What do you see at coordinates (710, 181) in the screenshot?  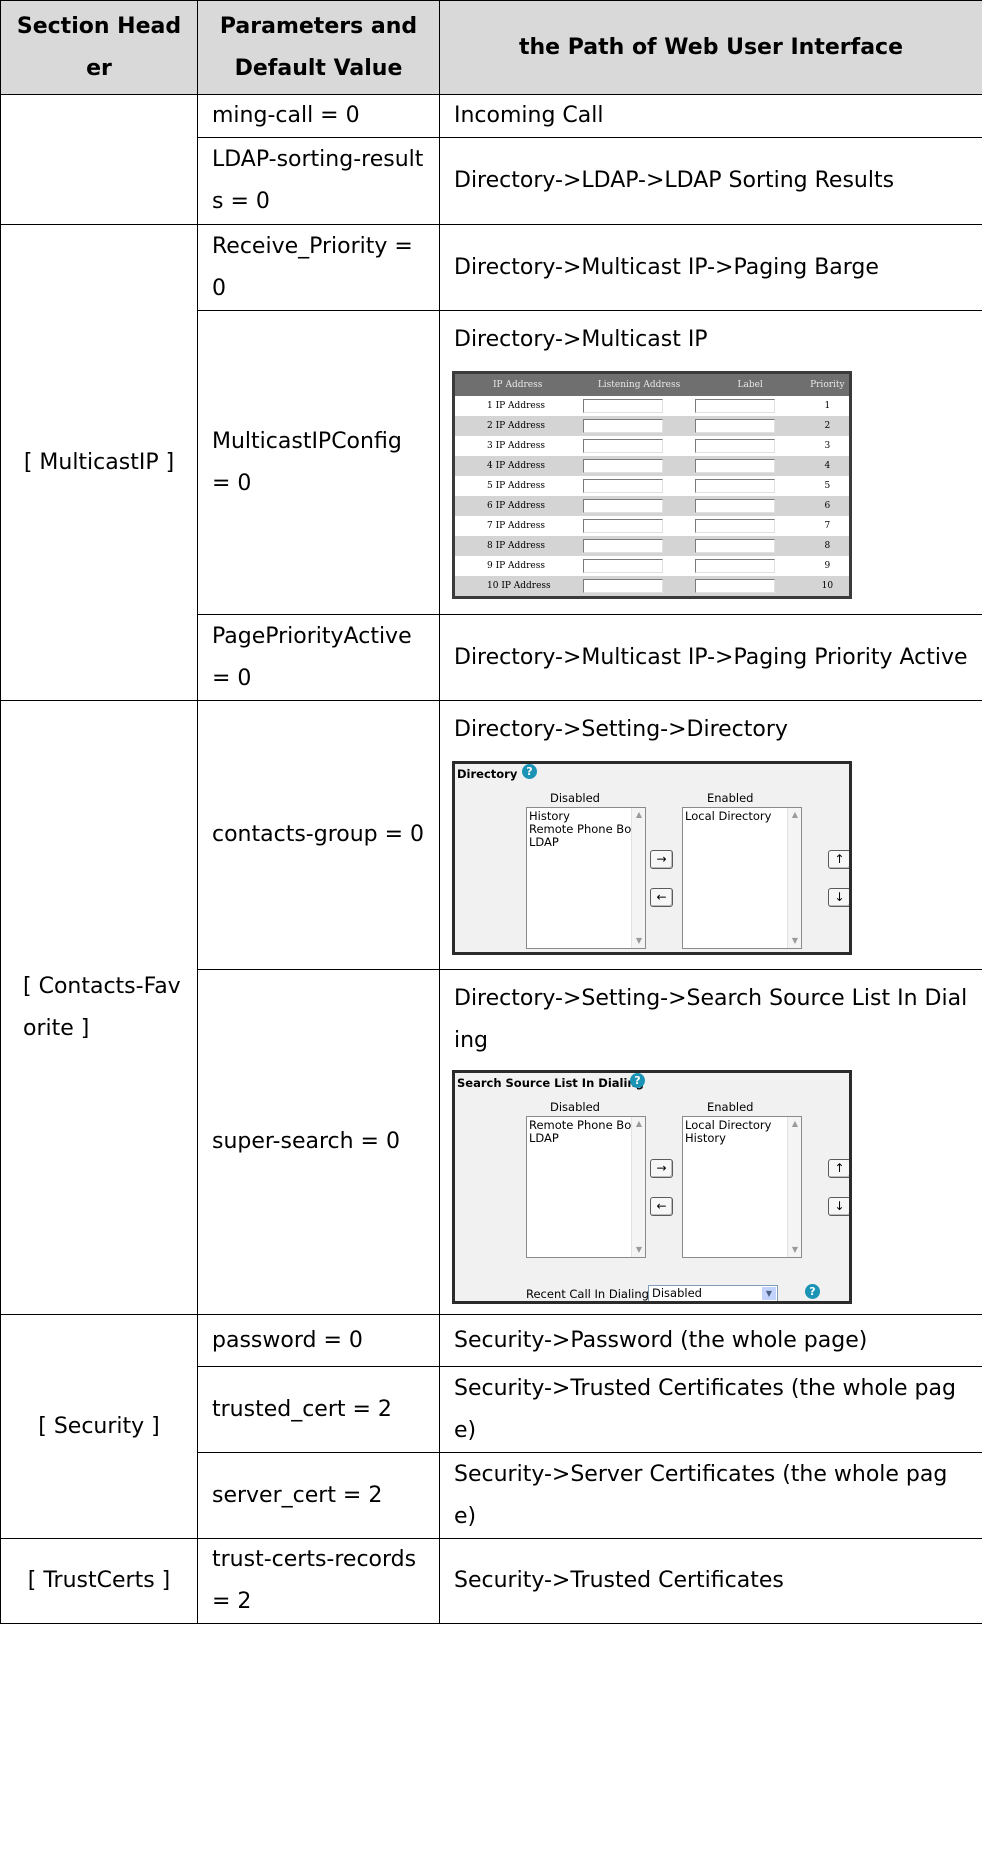 I see `path-cell: Directory->LDAP->LDAP Sorting Results` at bounding box center [710, 181].